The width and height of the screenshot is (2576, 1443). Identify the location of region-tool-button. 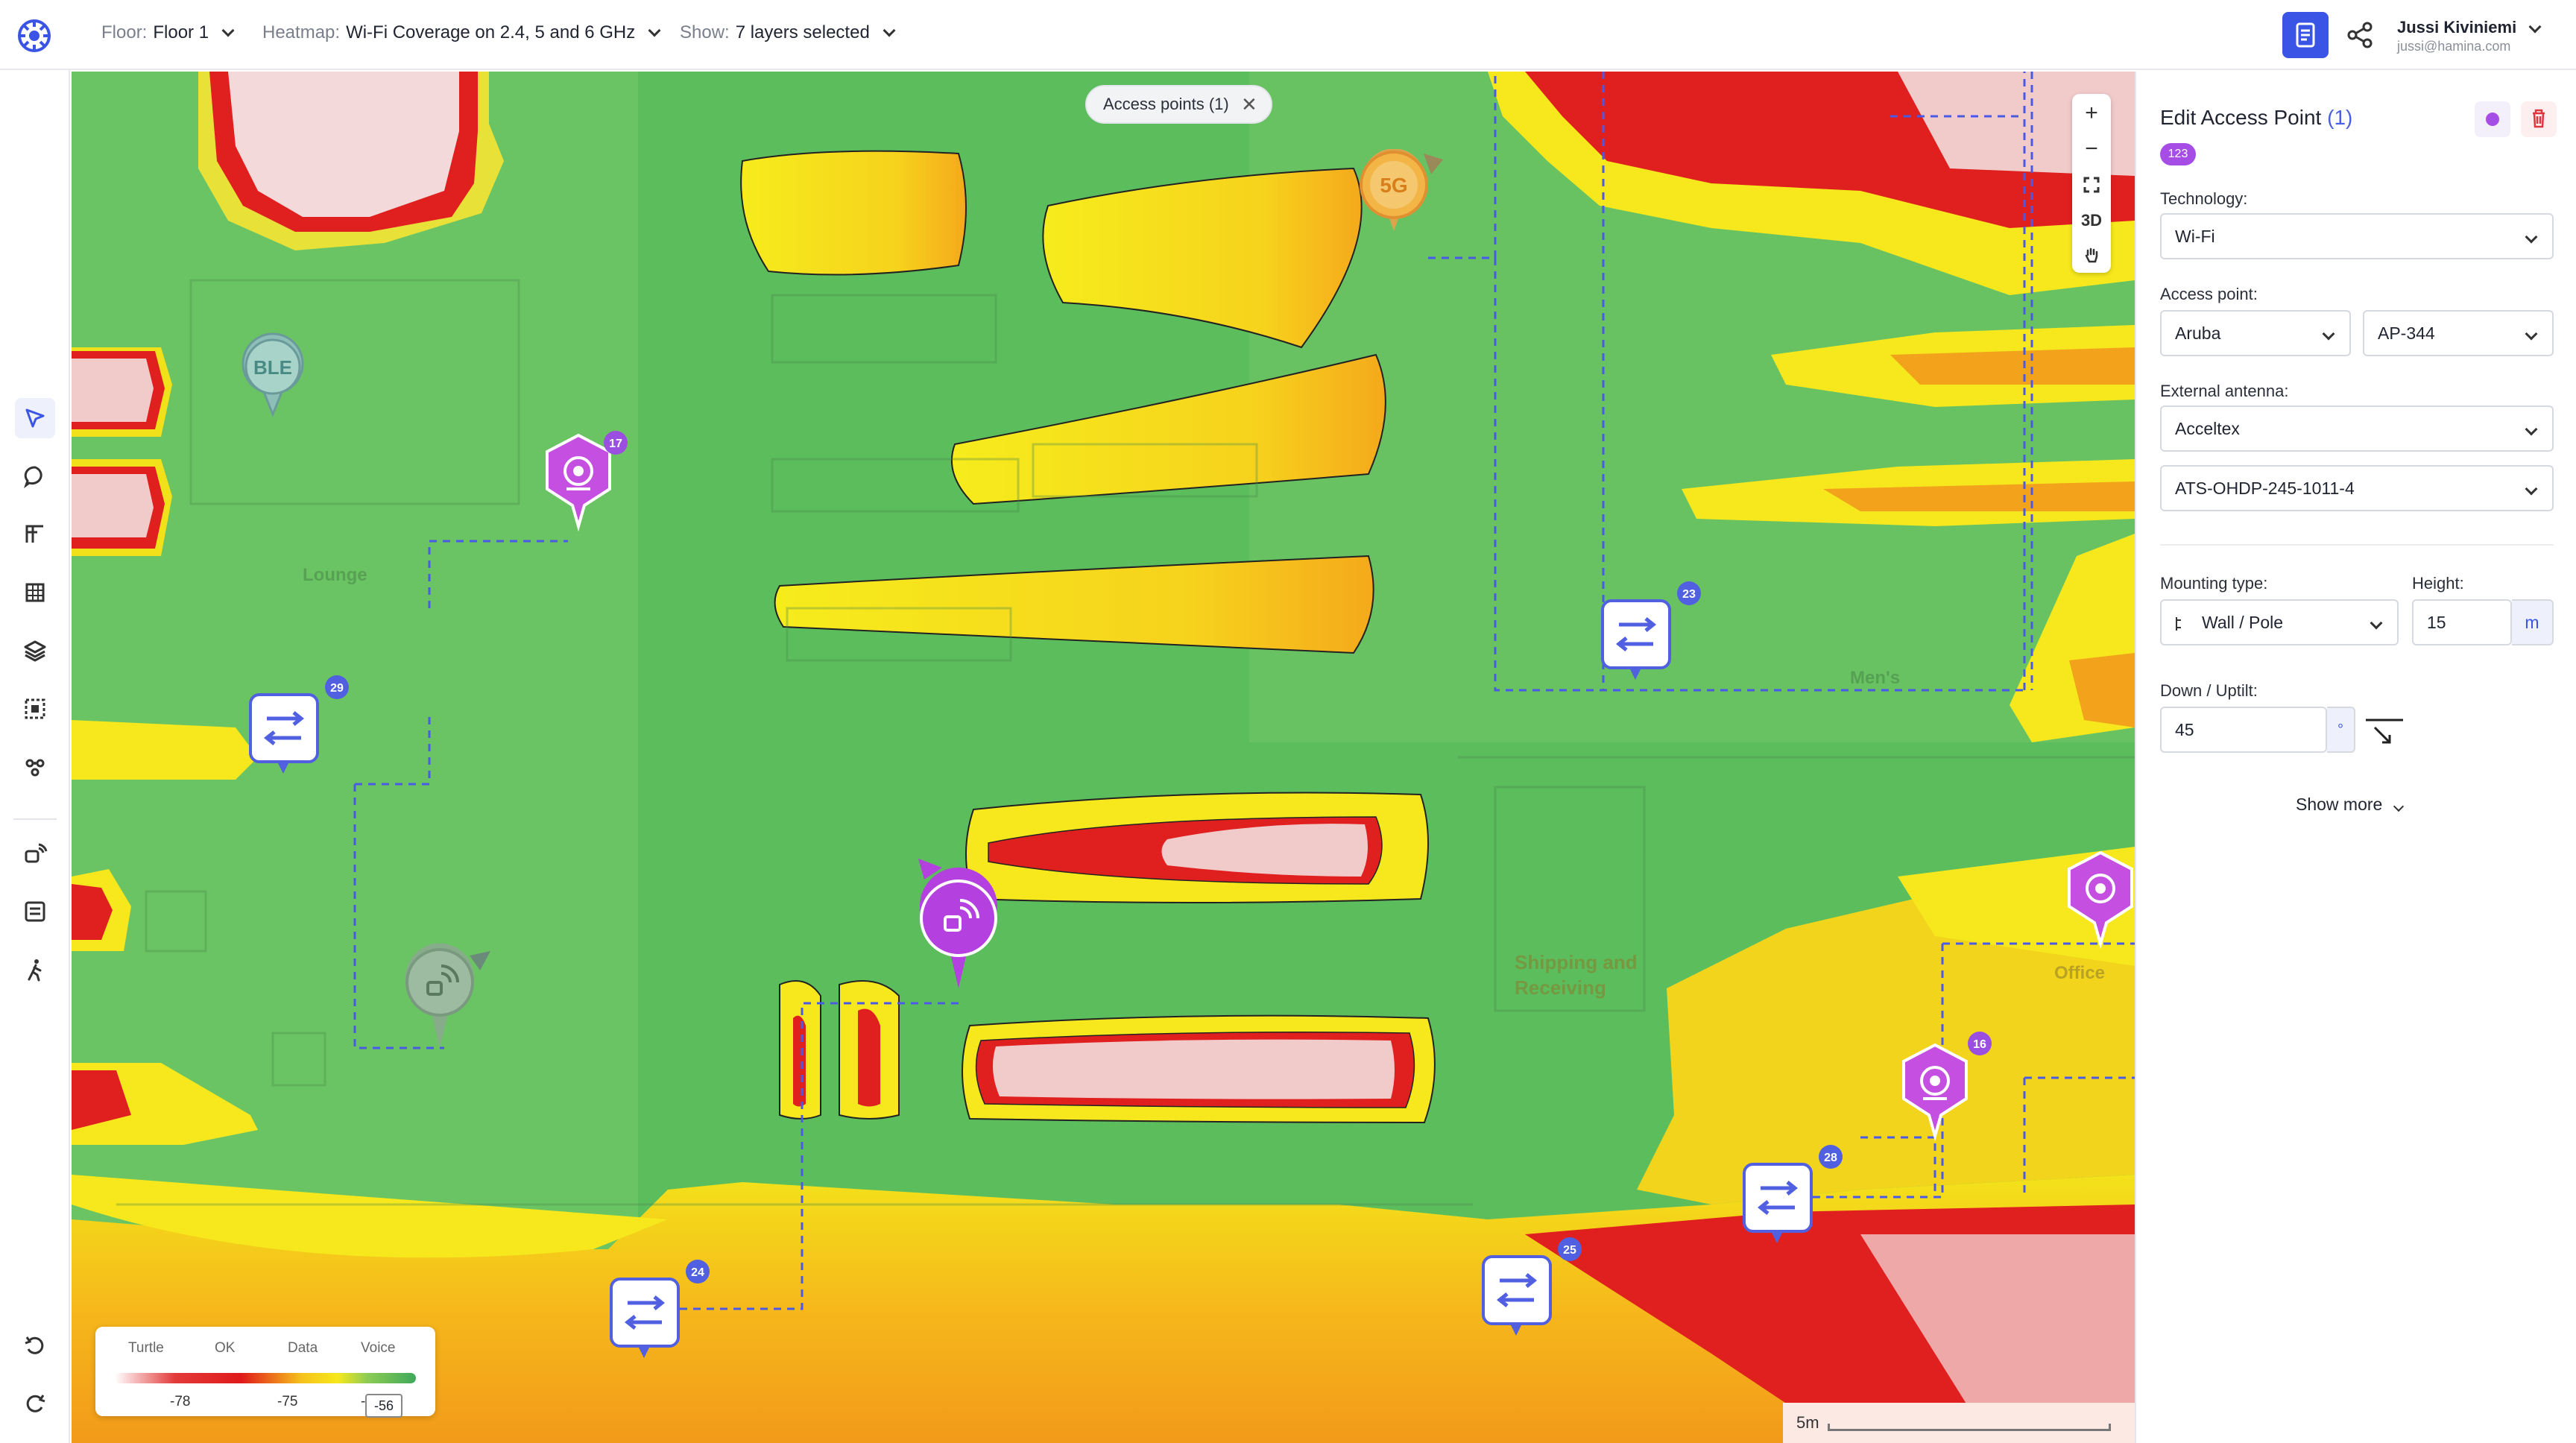
(35, 709).